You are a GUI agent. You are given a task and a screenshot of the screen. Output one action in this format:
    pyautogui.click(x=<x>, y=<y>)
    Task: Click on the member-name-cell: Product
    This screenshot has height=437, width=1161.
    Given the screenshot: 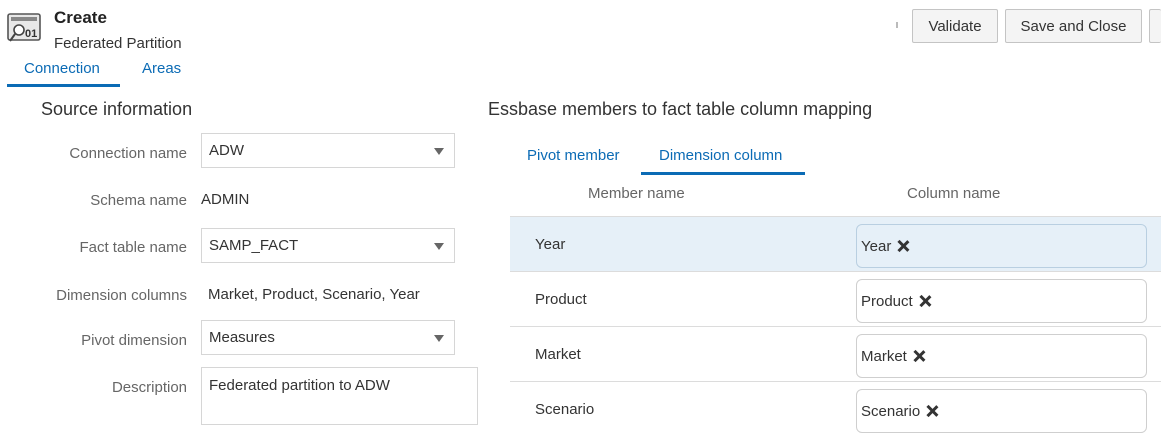 What is the action you would take?
    pyautogui.click(x=561, y=299)
    